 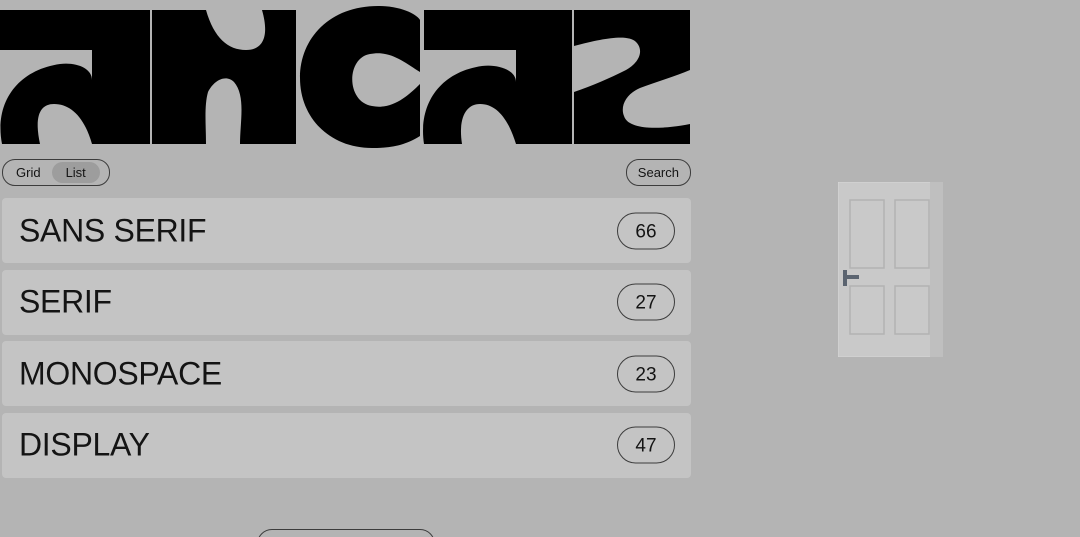 I want to click on door-icon, so click(x=890, y=269).